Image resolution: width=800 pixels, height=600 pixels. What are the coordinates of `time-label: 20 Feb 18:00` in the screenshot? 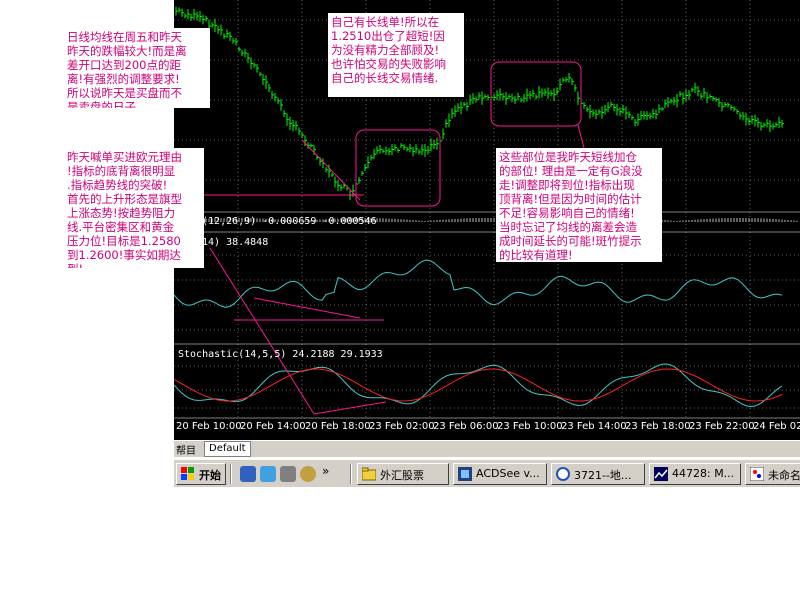 It's located at (338, 426).